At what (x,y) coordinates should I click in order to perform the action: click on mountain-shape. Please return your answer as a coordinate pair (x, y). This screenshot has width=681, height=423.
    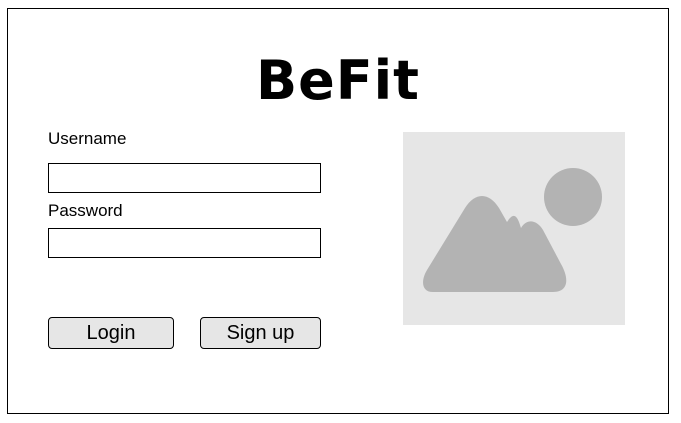
    Looking at the image, I should click on (495, 244).